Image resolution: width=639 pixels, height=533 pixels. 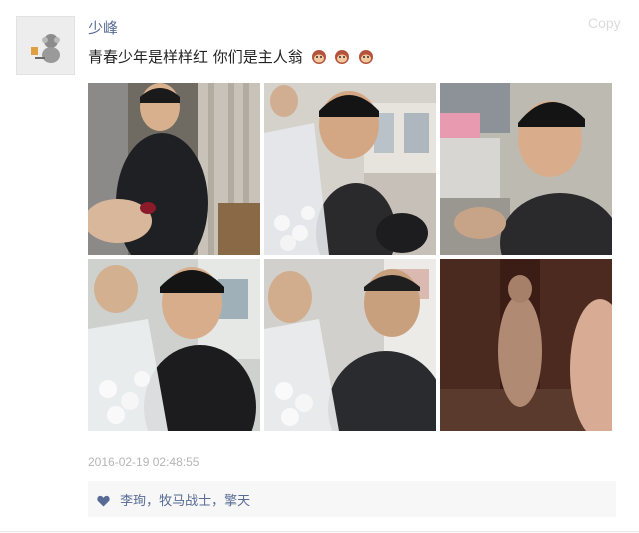 What do you see at coordinates (604, 23) in the screenshot?
I see `copy-button: Copy` at bounding box center [604, 23].